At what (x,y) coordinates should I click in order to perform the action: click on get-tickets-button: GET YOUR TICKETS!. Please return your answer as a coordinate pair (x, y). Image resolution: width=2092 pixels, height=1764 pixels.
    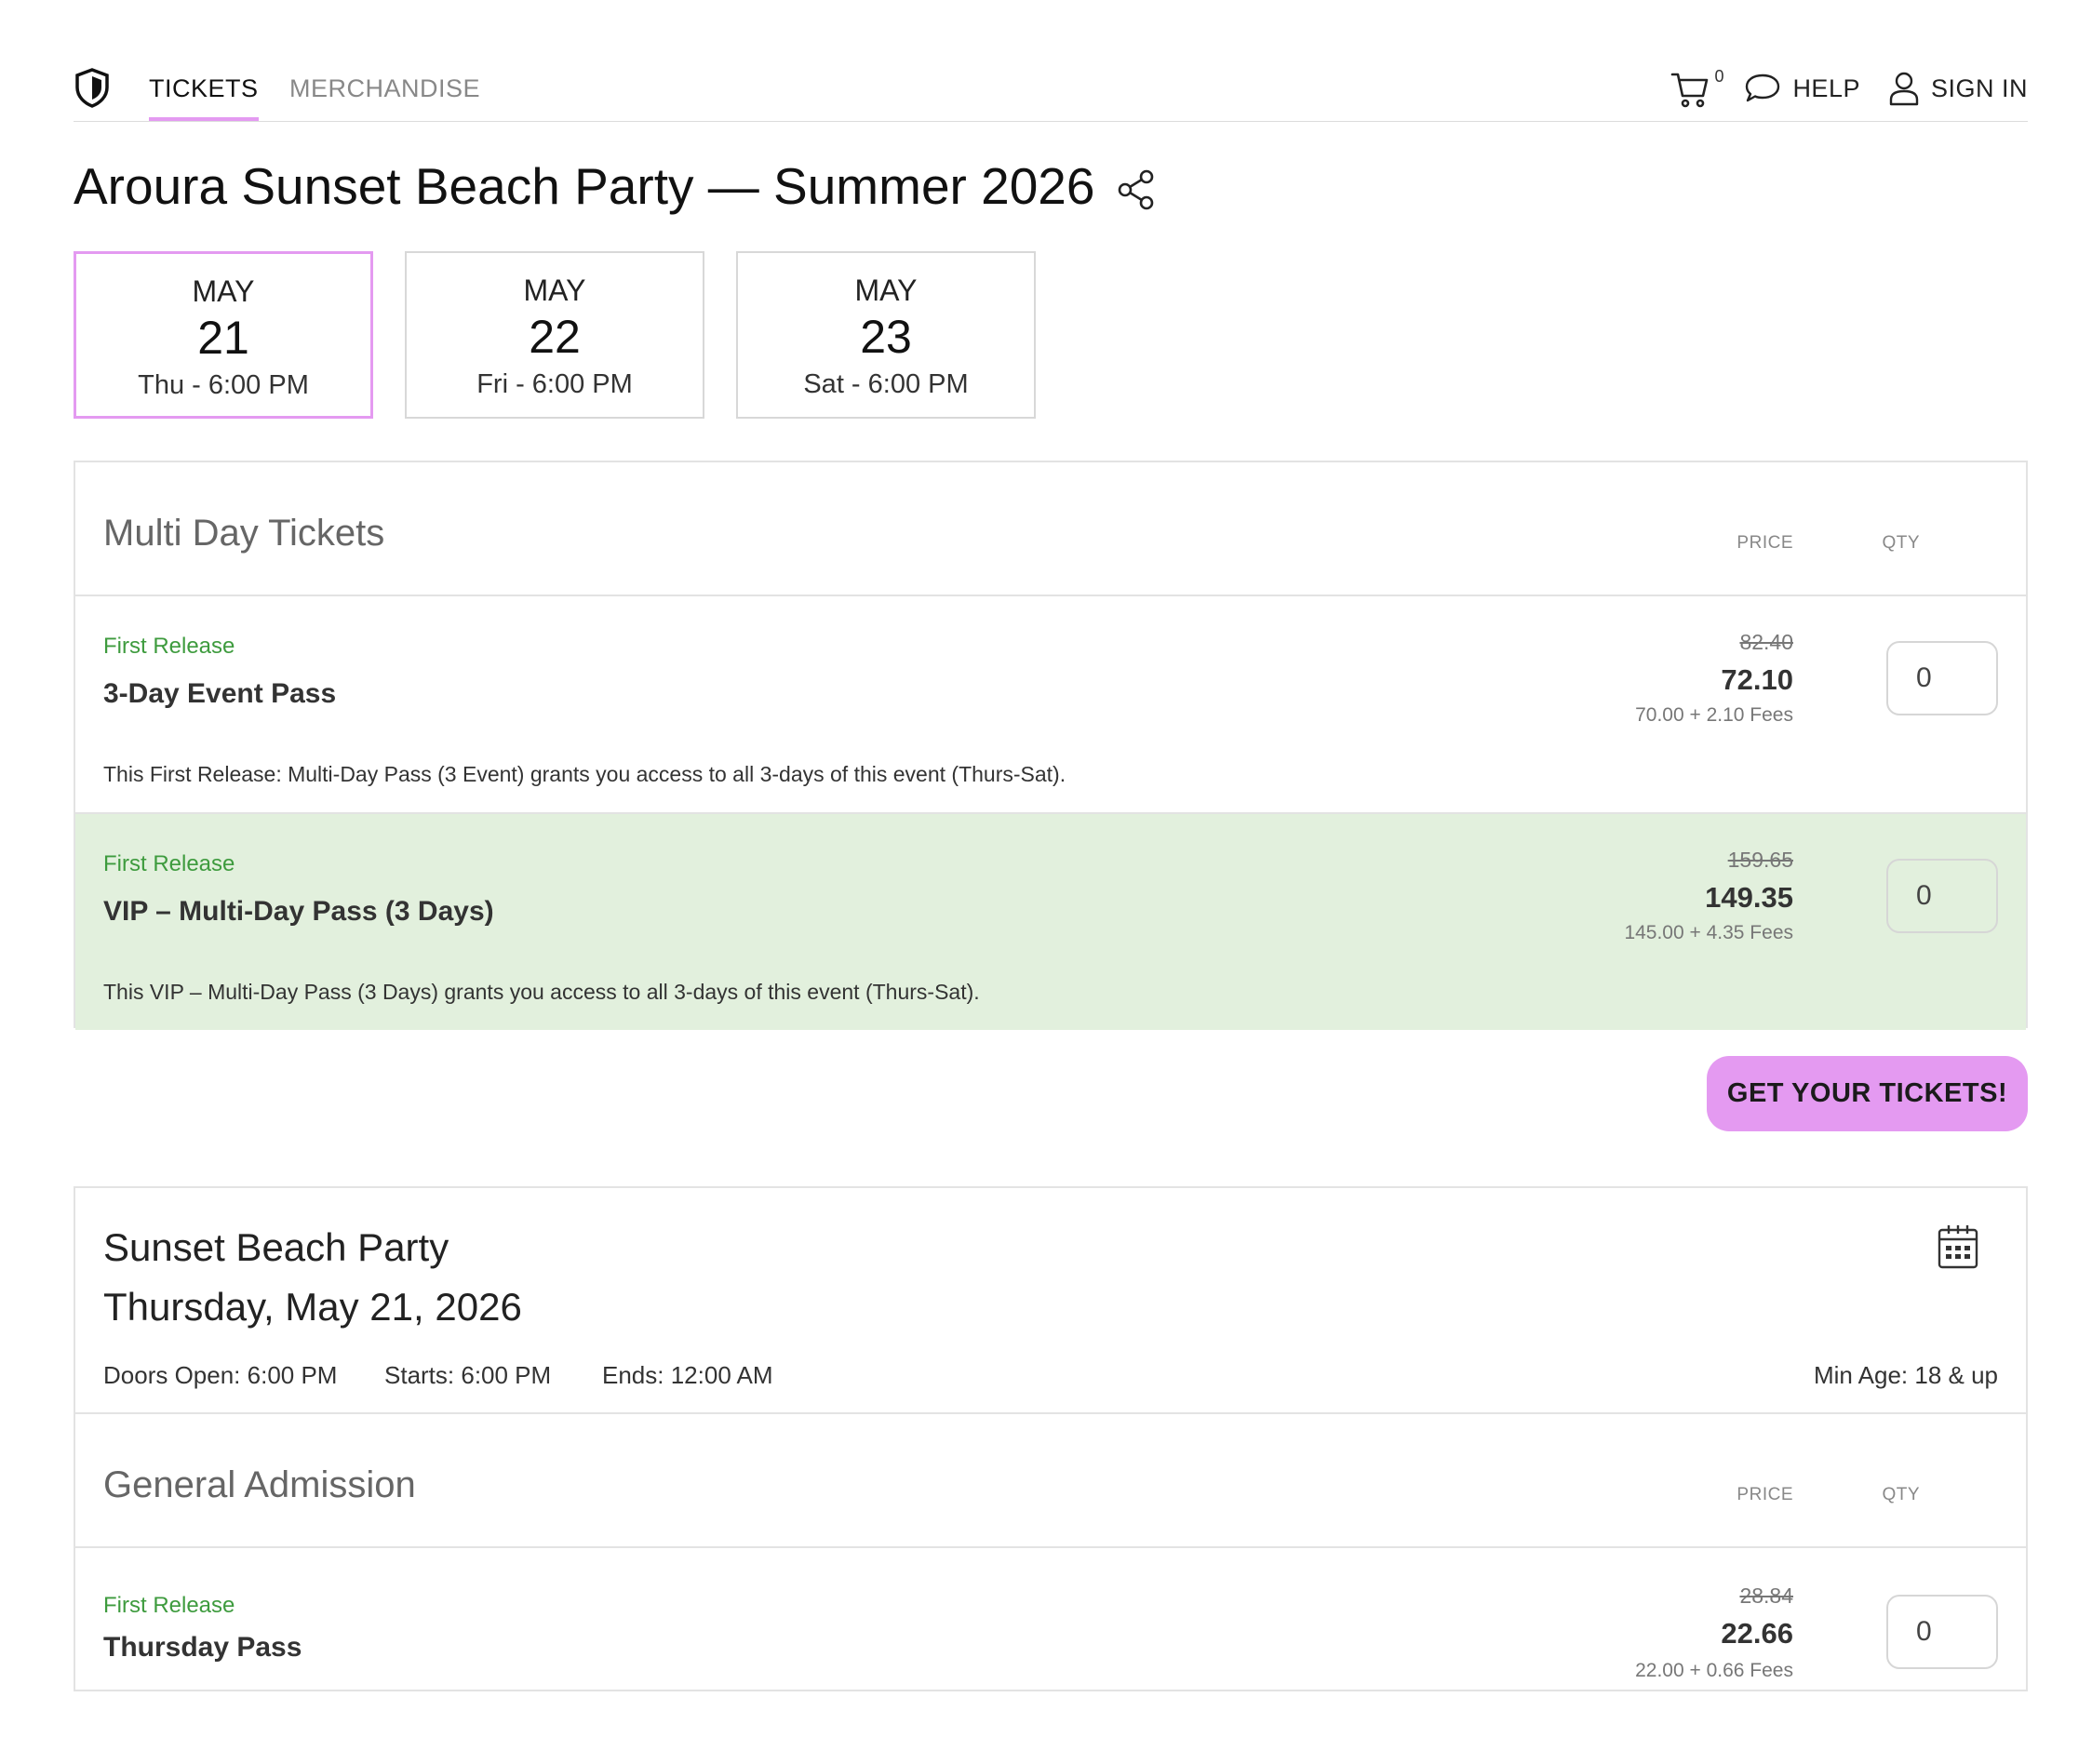
    Looking at the image, I should click on (1867, 1093).